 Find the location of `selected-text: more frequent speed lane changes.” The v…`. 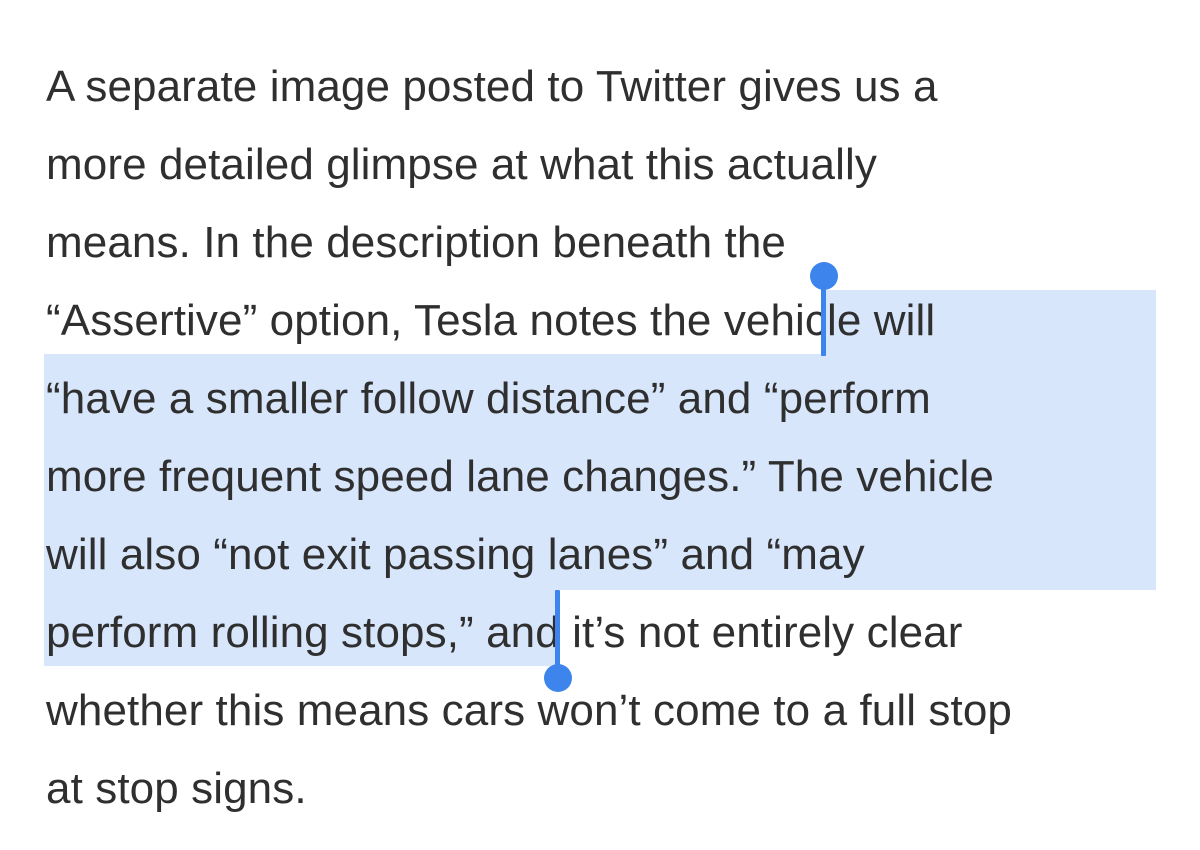

selected-text: more frequent speed lane changes.” The v… is located at coordinates (520, 476).